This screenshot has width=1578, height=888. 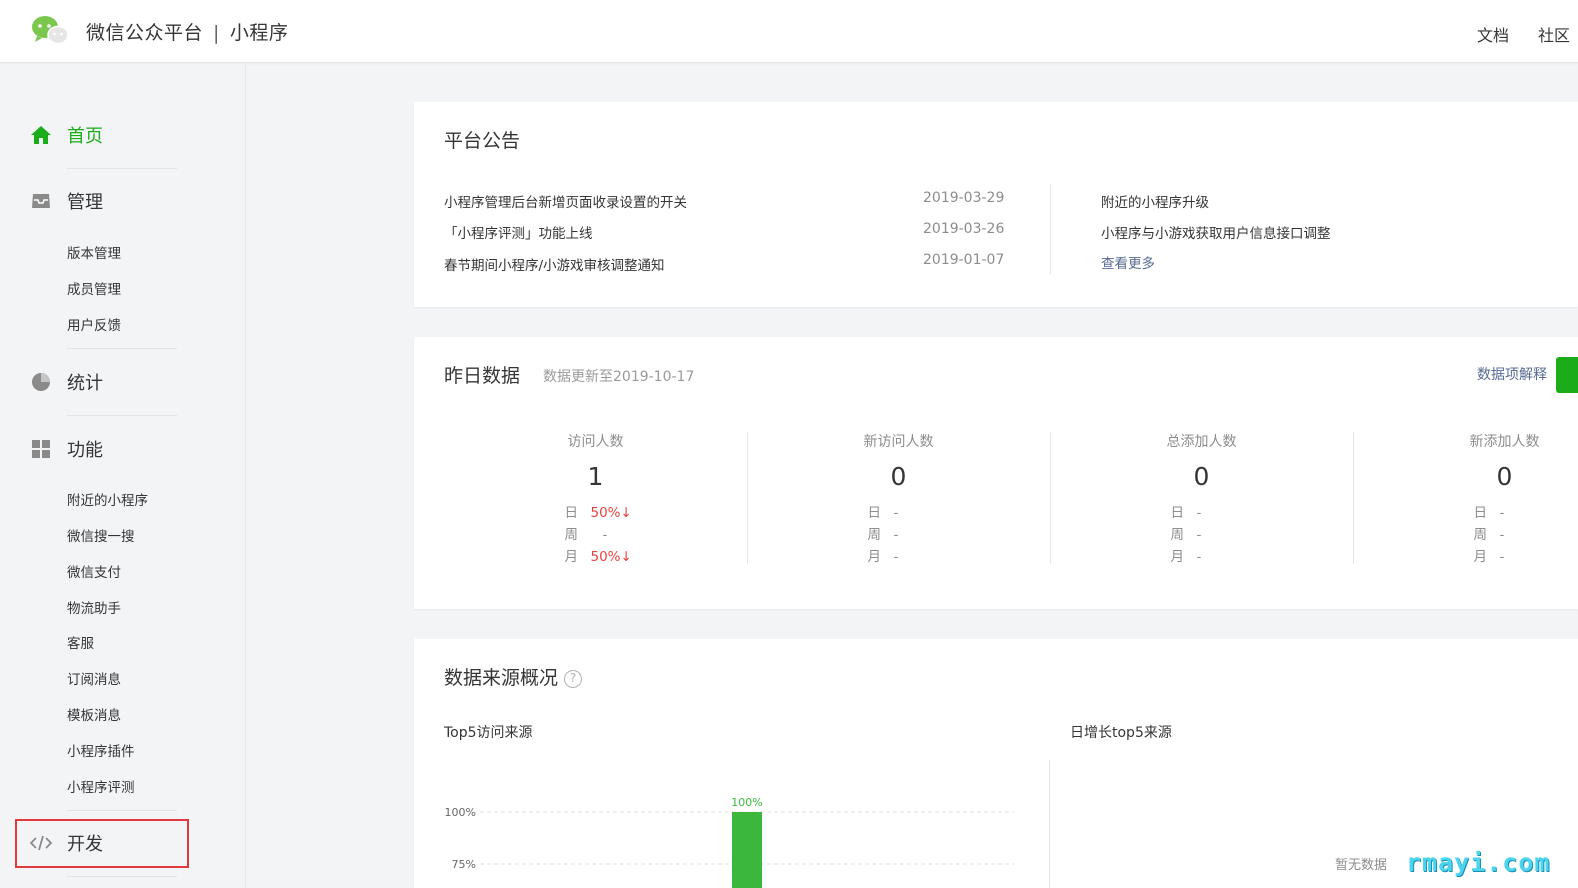 What do you see at coordinates (85, 202) in the screenshot?
I see `sidebar-label-manage: 管理` at bounding box center [85, 202].